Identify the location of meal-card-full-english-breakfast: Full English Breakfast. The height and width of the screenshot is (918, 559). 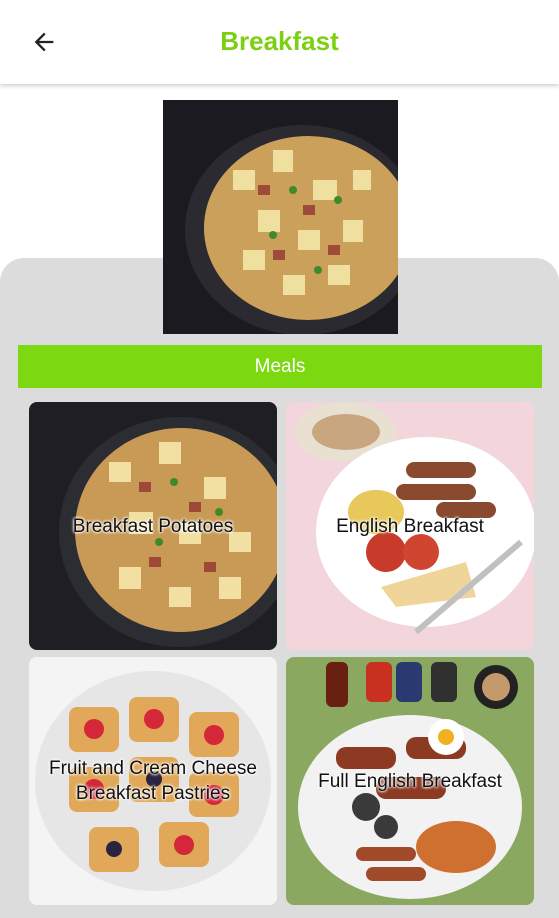
(410, 781).